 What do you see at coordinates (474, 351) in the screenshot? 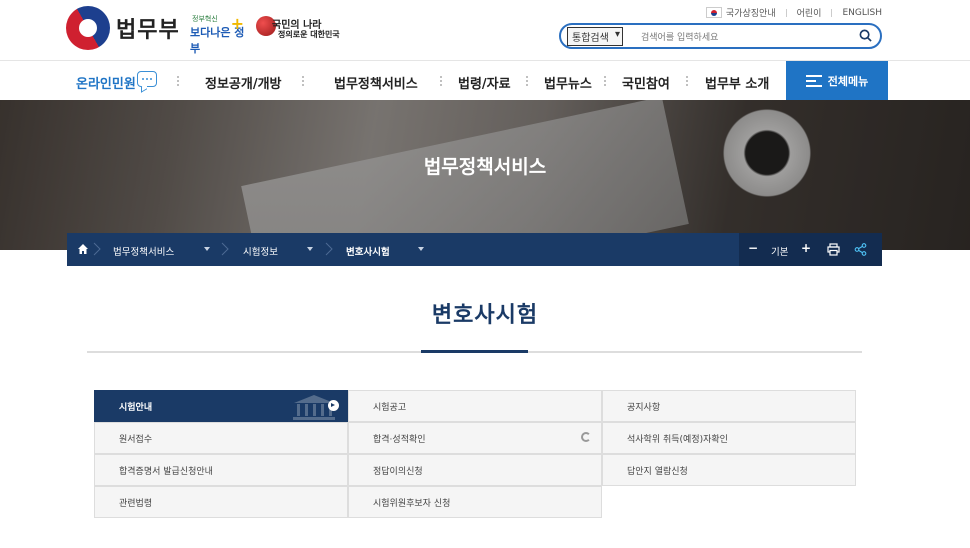
I see `title-underline-accent` at bounding box center [474, 351].